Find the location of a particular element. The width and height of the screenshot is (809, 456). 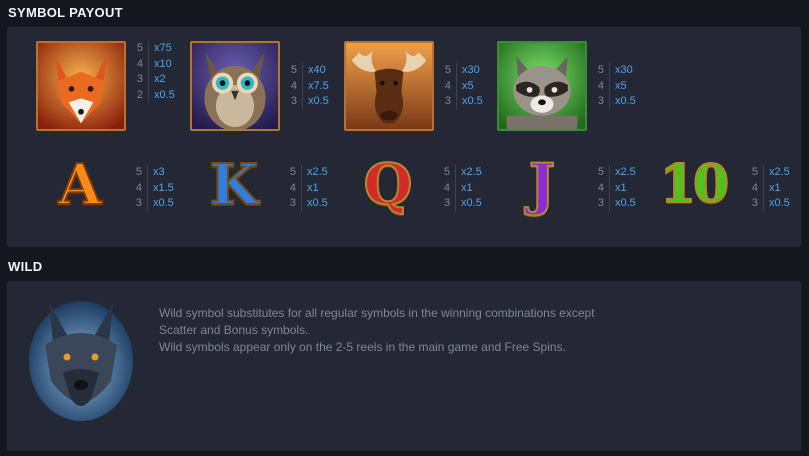

letter-q-payouts: 5 x2.5 4 x1 3 x0.5 is located at coordinates (463, 188).